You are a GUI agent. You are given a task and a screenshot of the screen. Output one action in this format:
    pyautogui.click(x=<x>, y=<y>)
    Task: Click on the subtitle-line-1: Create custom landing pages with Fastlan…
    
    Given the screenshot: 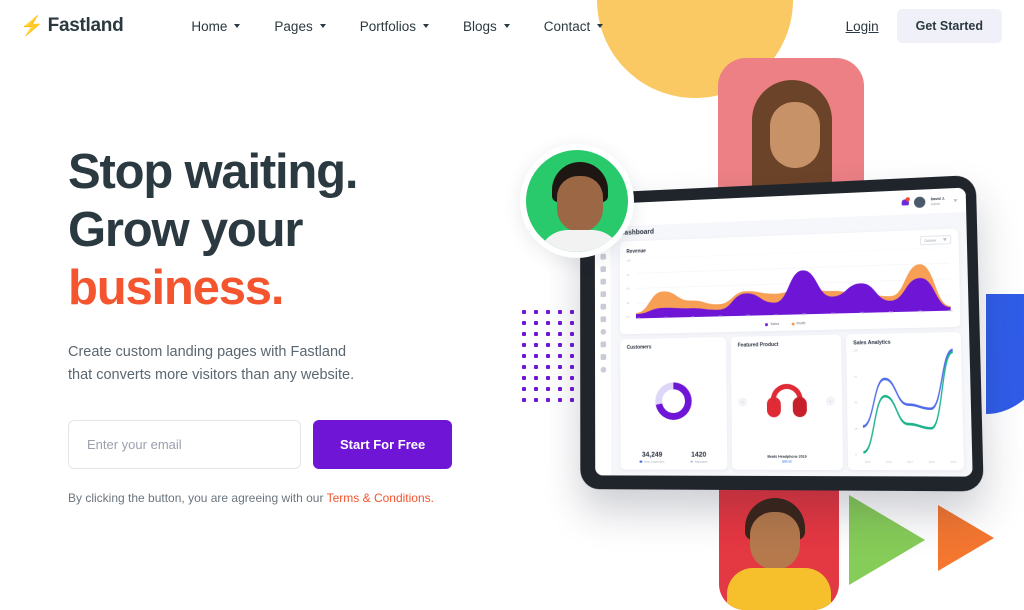 What is the action you would take?
    pyautogui.click(x=207, y=352)
    